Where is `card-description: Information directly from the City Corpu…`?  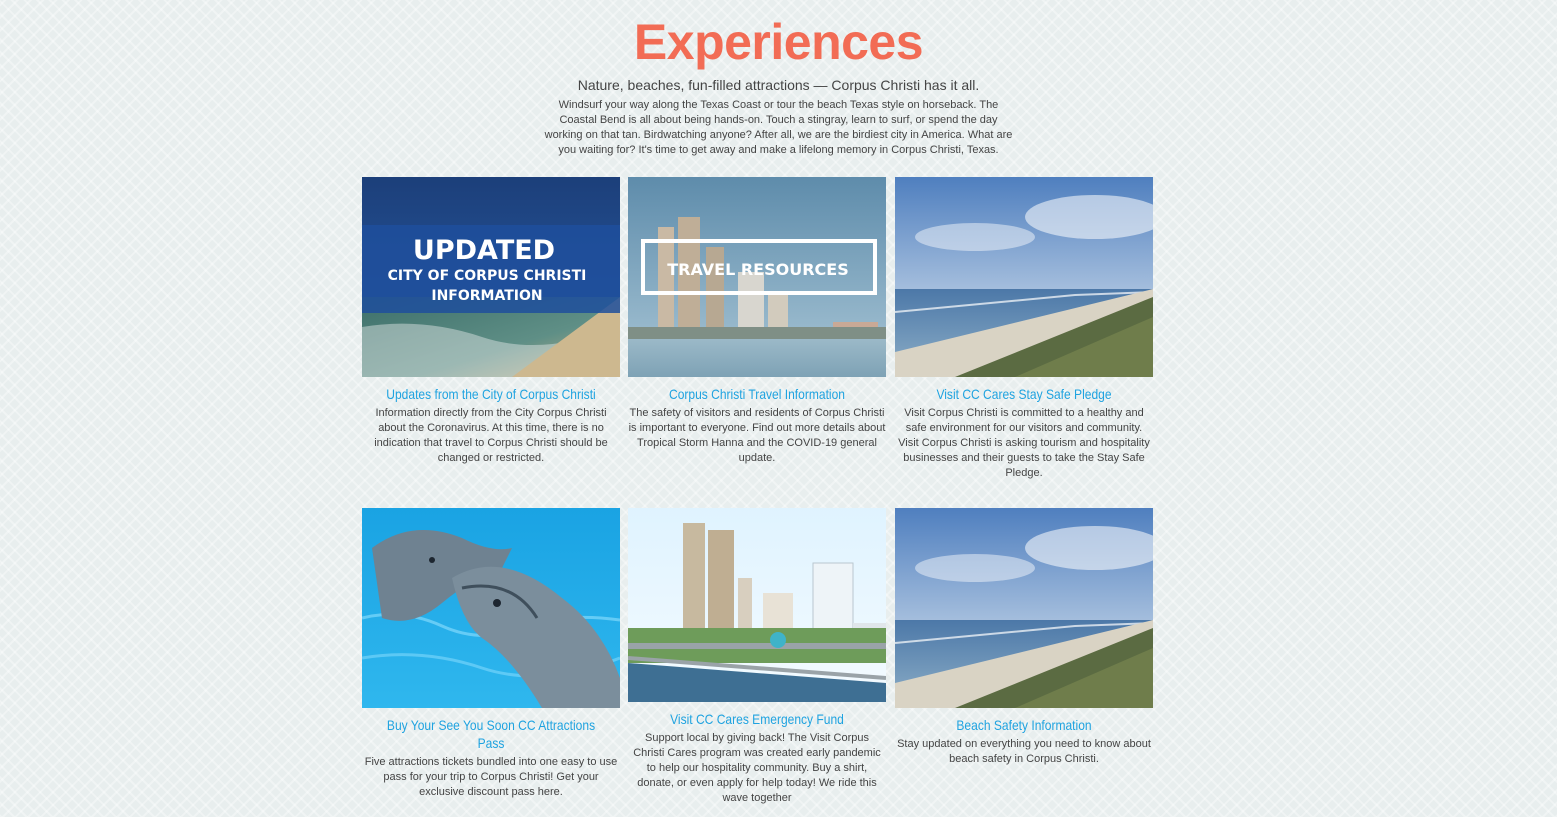
card-description: Information directly from the City Corpu… is located at coordinates (491, 435).